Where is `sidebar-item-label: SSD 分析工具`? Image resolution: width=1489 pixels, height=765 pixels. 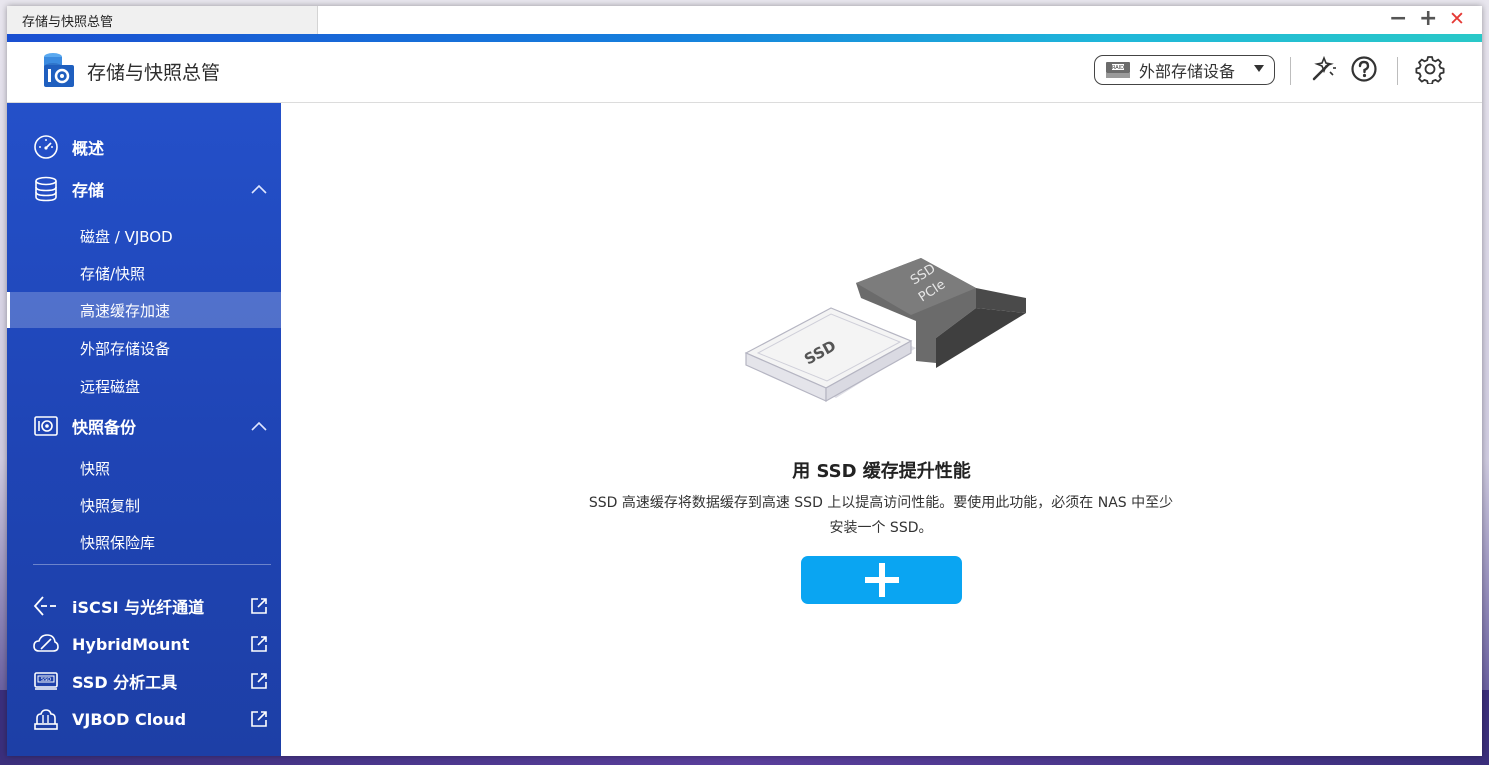 sidebar-item-label: SSD 分析工具 is located at coordinates (125, 682).